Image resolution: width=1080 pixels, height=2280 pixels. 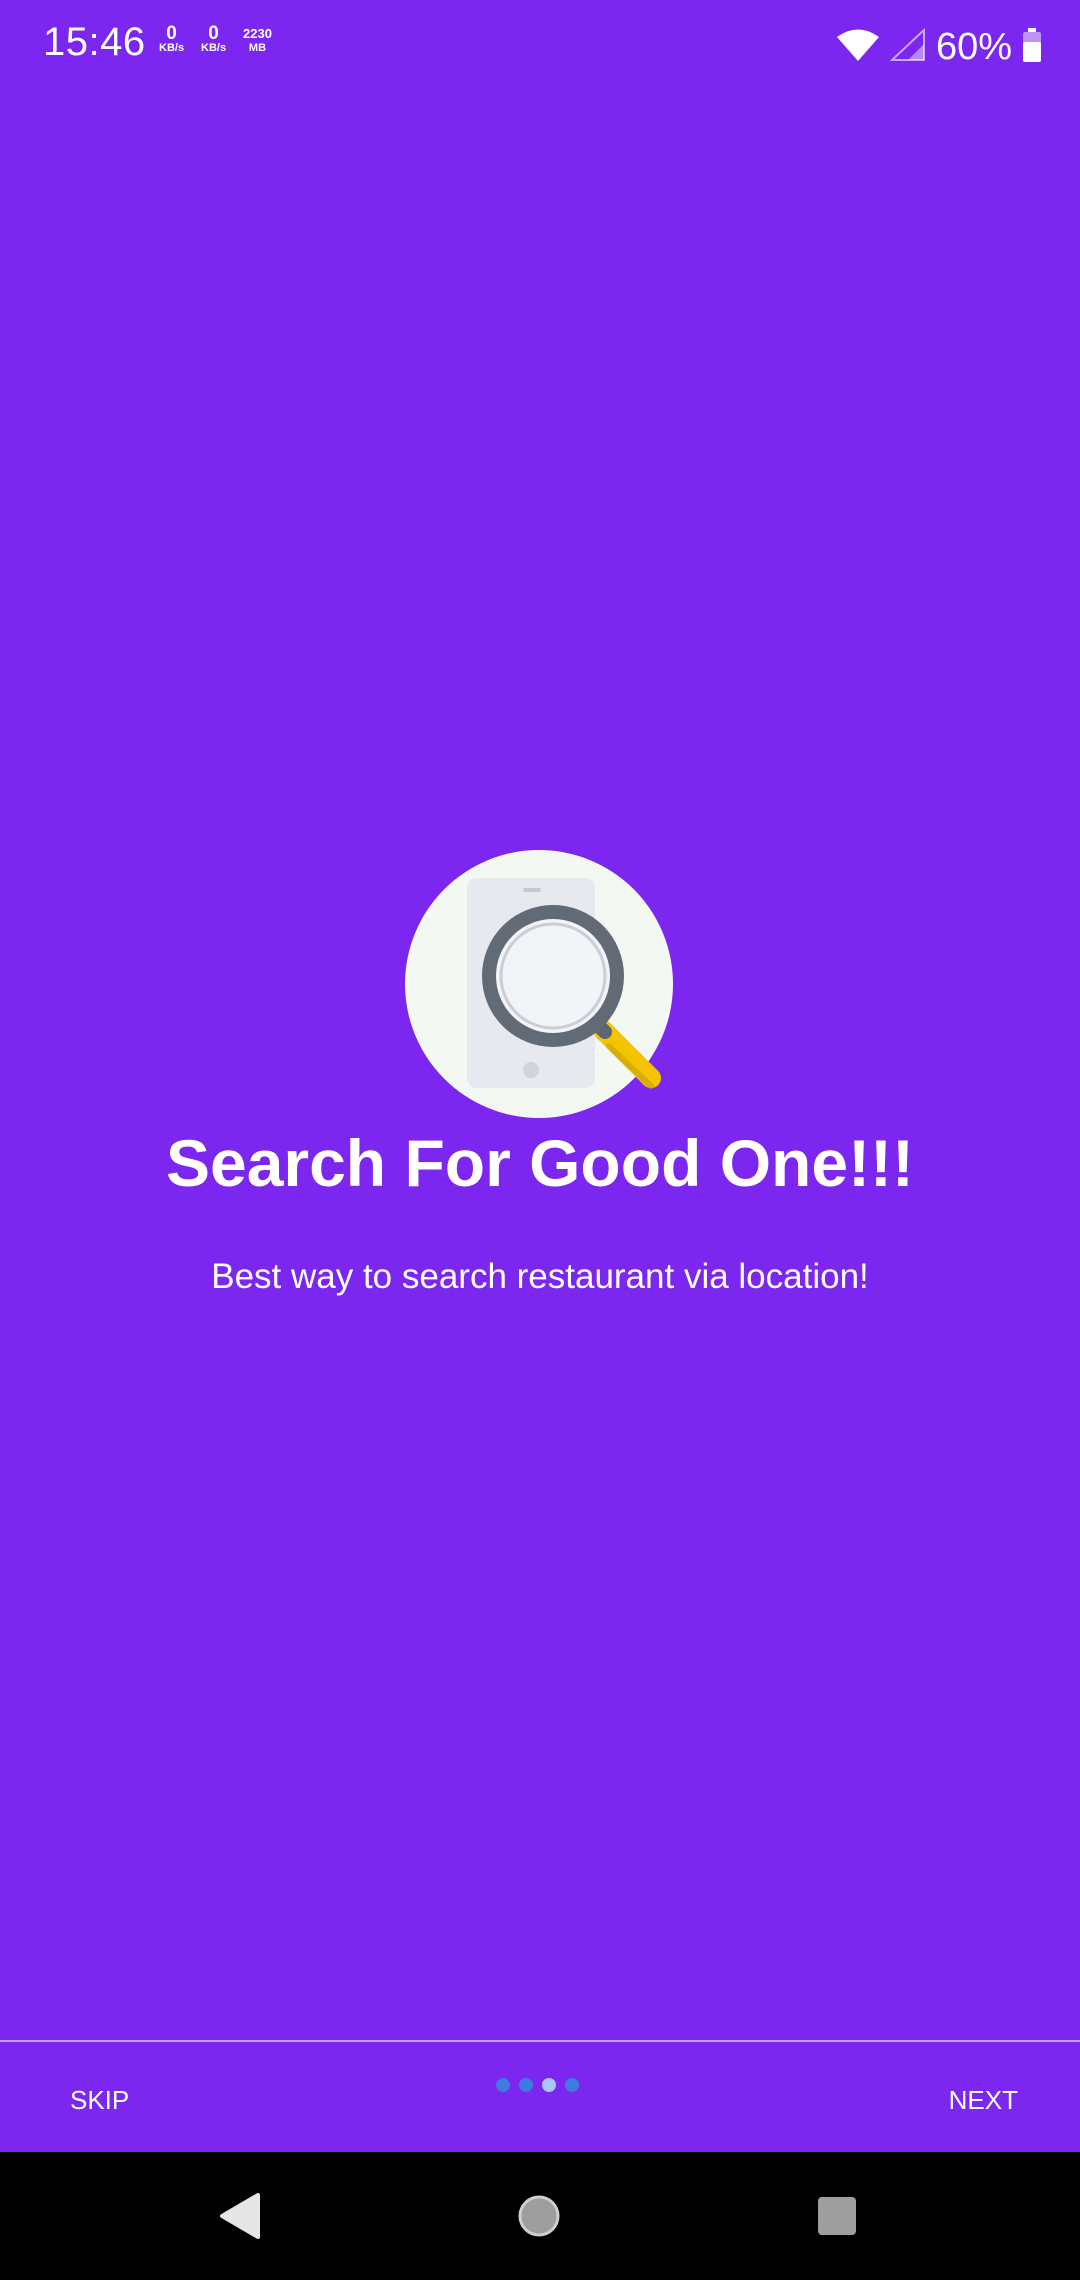 I want to click on home-icon, so click(x=539, y=2216).